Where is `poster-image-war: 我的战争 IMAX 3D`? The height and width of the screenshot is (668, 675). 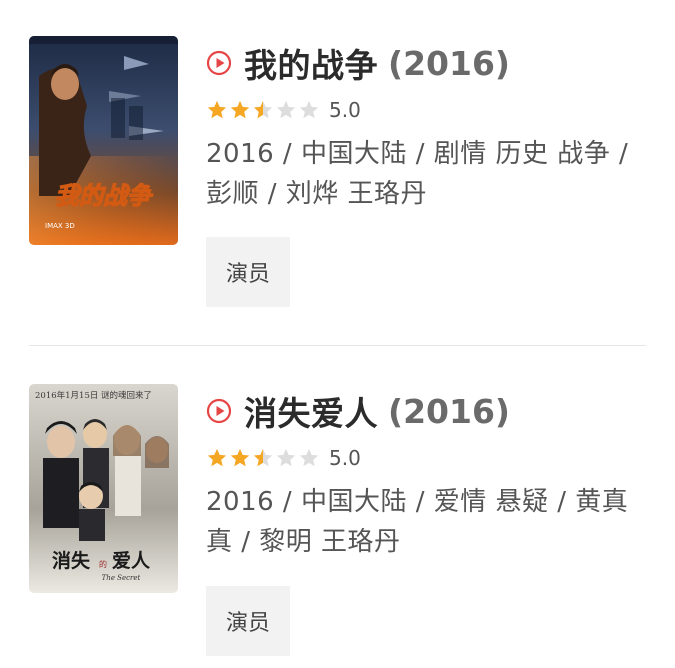 poster-image-war: 我的战争 IMAX 3D is located at coordinates (103, 140).